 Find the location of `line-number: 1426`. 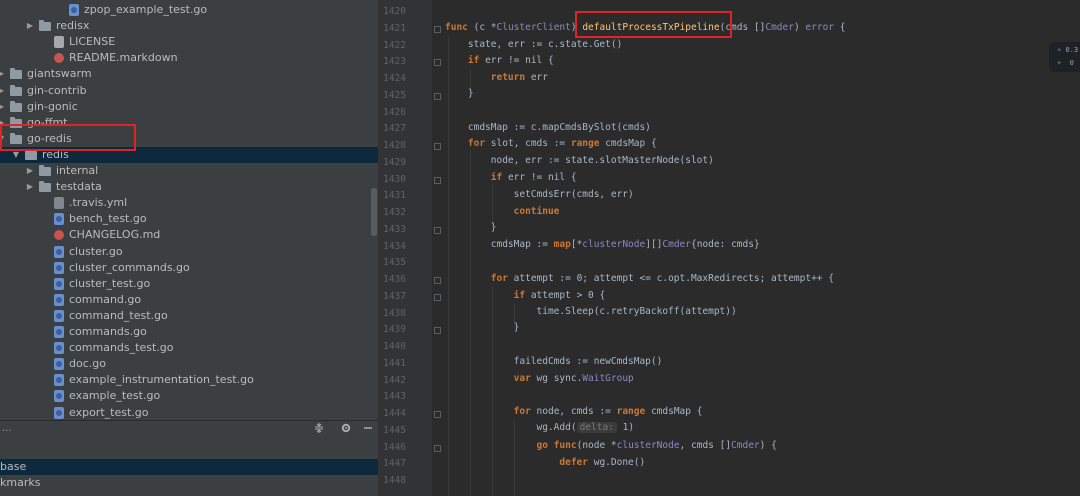

line-number: 1426 is located at coordinates (394, 112).